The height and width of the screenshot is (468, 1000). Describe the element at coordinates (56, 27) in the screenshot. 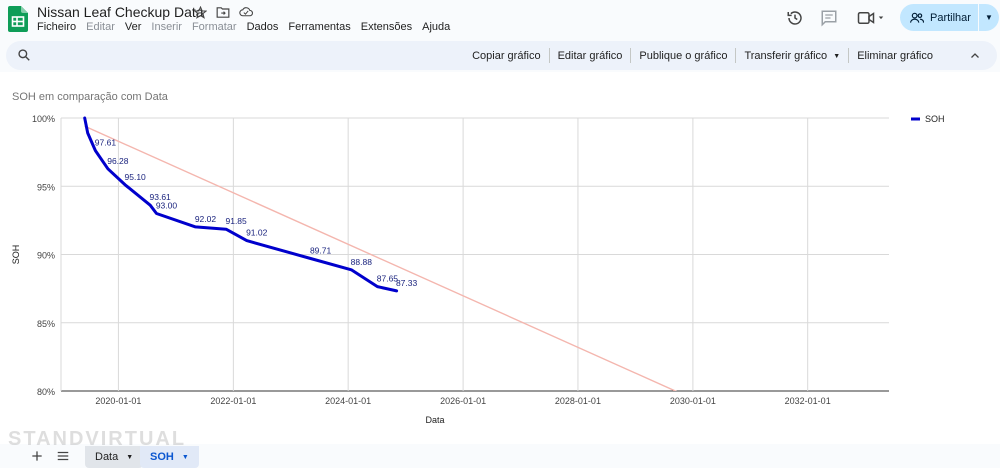

I see `menu-file: Ficheiro` at that location.